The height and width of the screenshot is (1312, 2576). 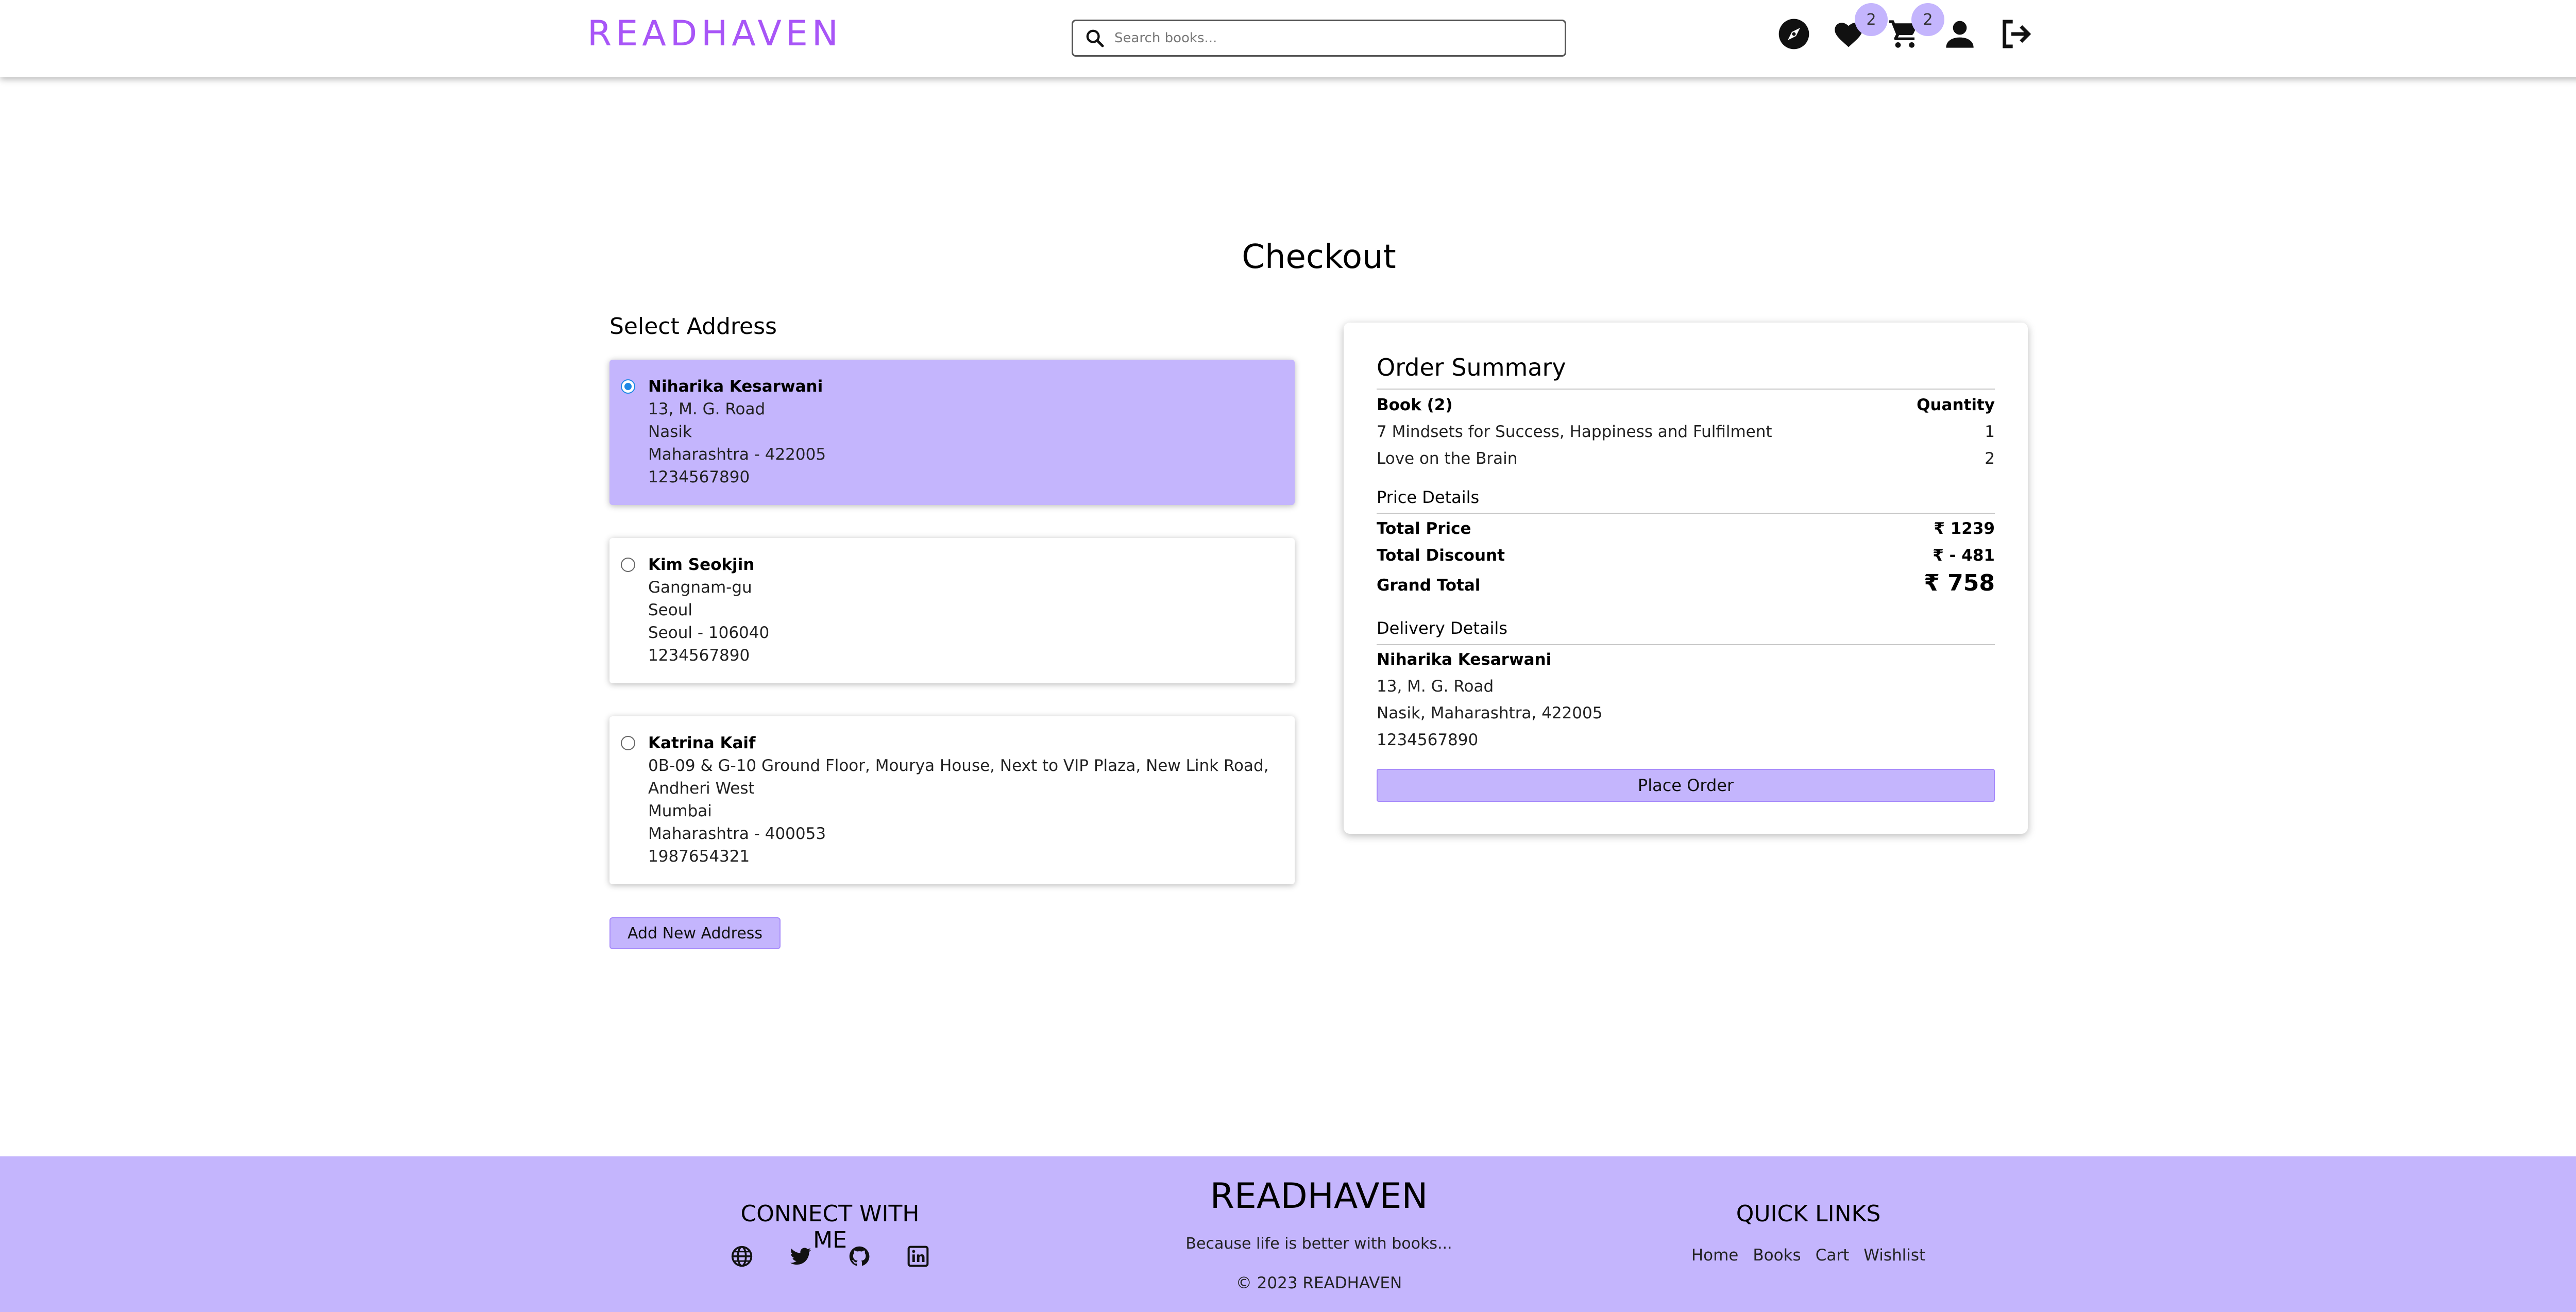 What do you see at coordinates (1777, 1255) in the screenshot?
I see `footer-link-books: Books` at bounding box center [1777, 1255].